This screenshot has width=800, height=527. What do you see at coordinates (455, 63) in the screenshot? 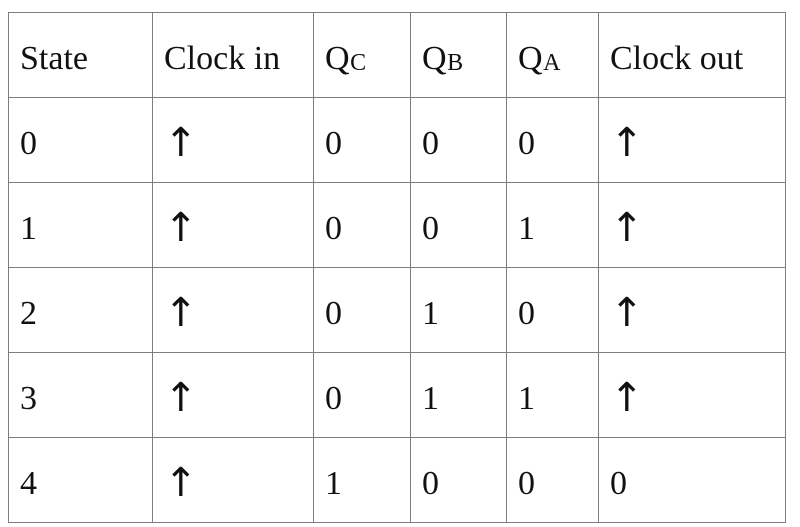
I see `column-header-qb-subscript: B` at bounding box center [455, 63].